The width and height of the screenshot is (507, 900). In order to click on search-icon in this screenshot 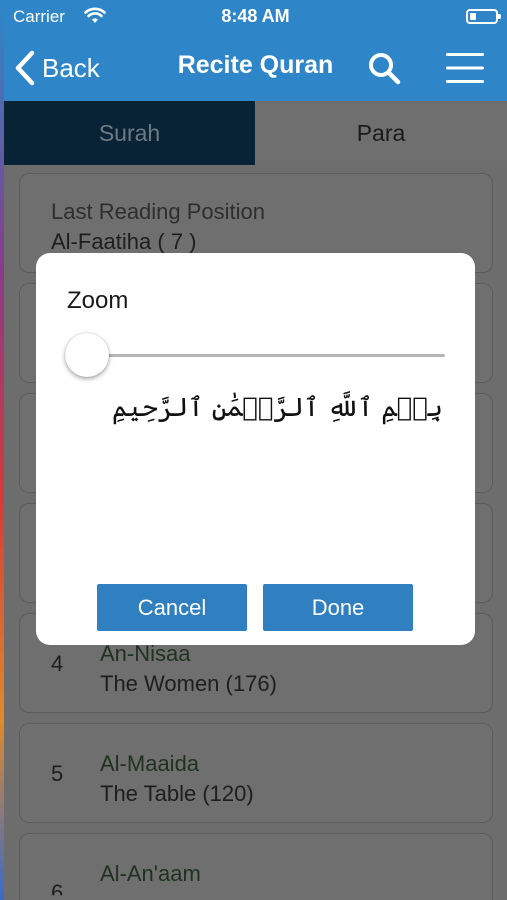, I will do `click(384, 68)`.